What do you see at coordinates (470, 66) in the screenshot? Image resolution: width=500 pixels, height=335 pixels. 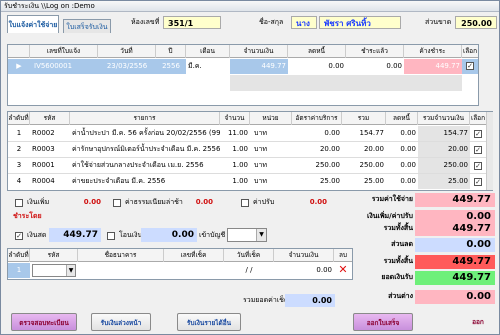 I see `select-checkbox: ✓` at bounding box center [470, 66].